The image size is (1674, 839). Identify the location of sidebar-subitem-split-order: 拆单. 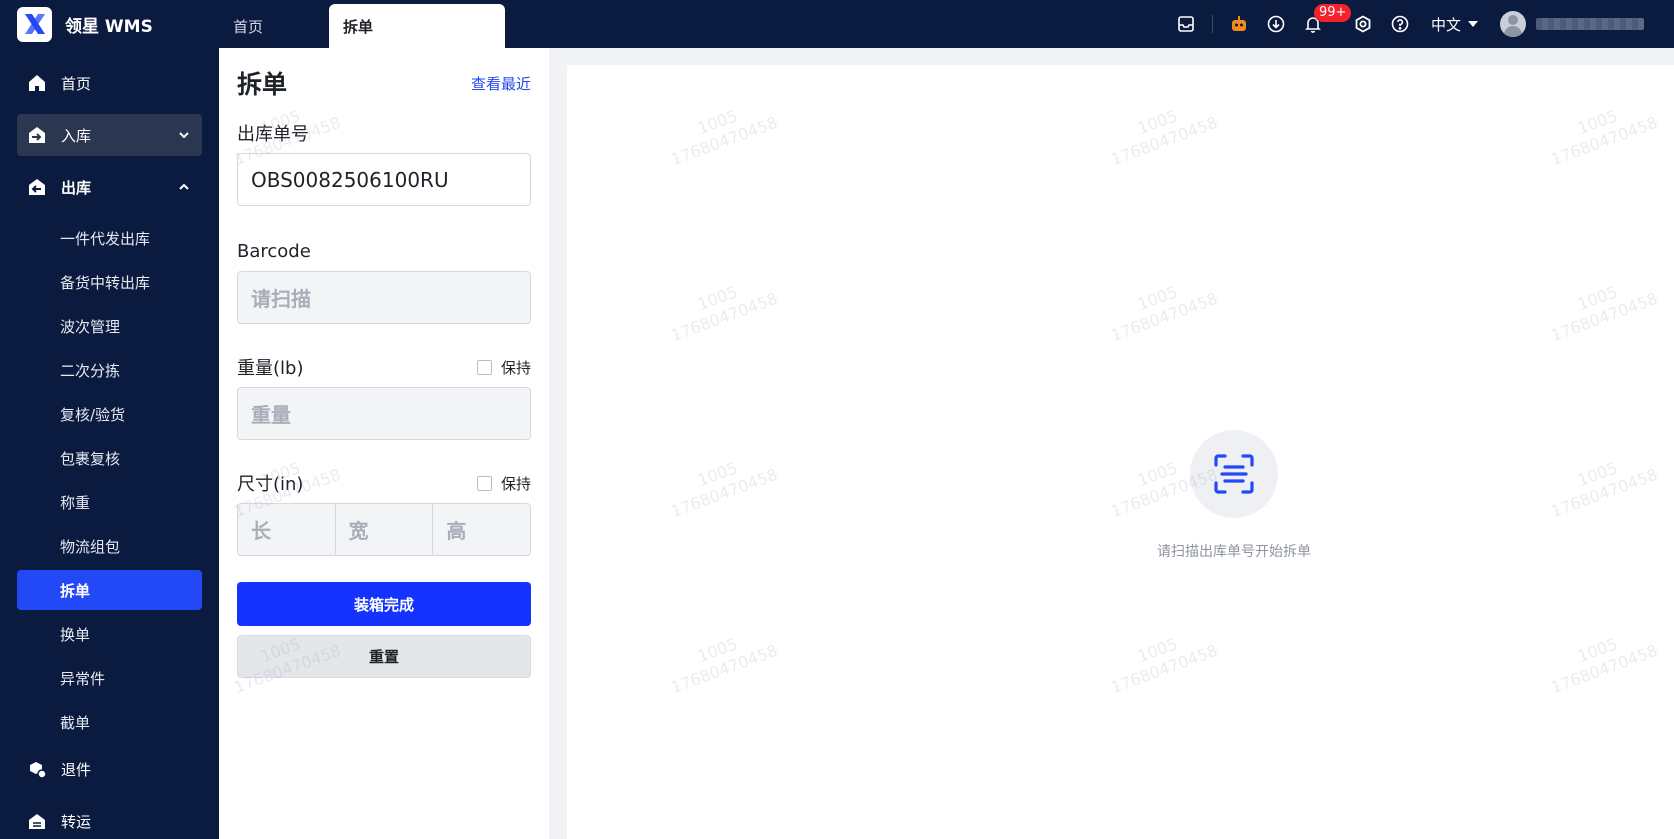
(109, 590).